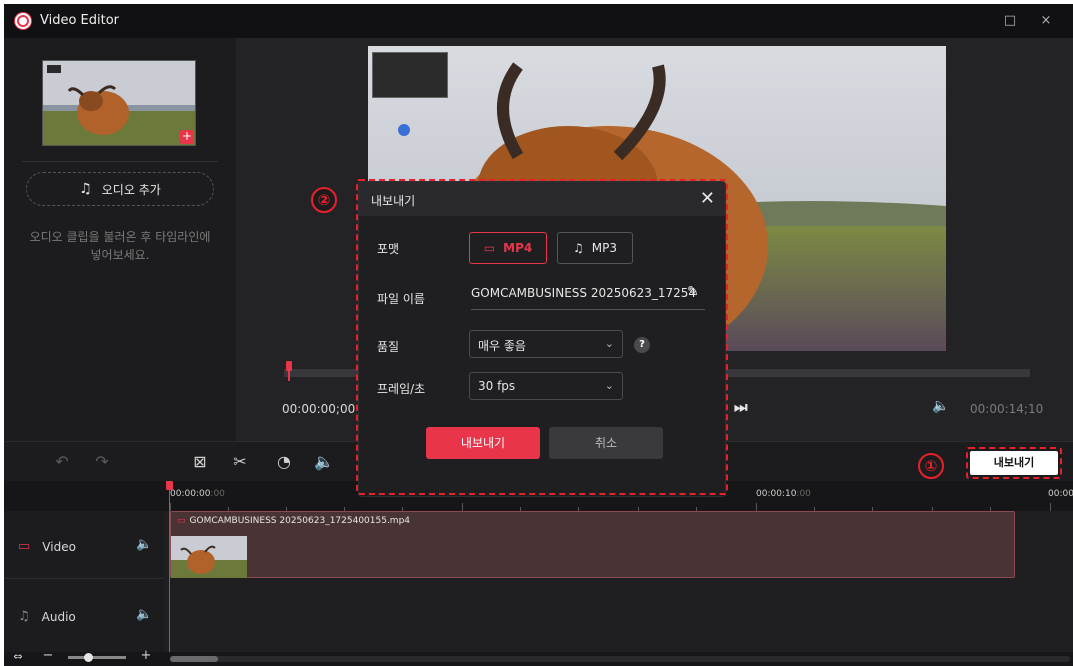  What do you see at coordinates (1060, 494) in the screenshot?
I see `ruler-label-15: 00:00` at bounding box center [1060, 494].